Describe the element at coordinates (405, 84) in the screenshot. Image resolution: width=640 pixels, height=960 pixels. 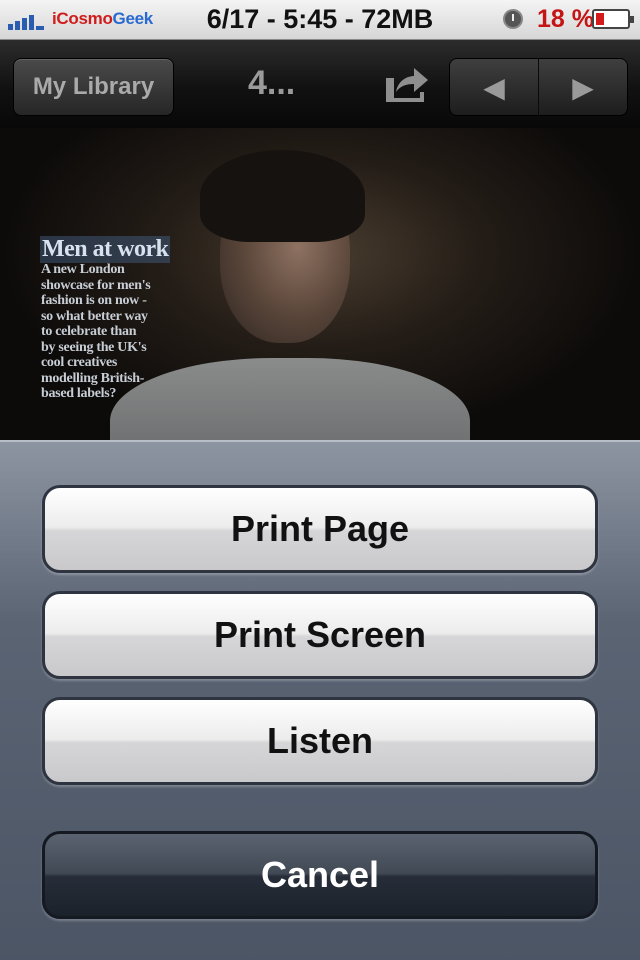
I see `share-icon` at that location.